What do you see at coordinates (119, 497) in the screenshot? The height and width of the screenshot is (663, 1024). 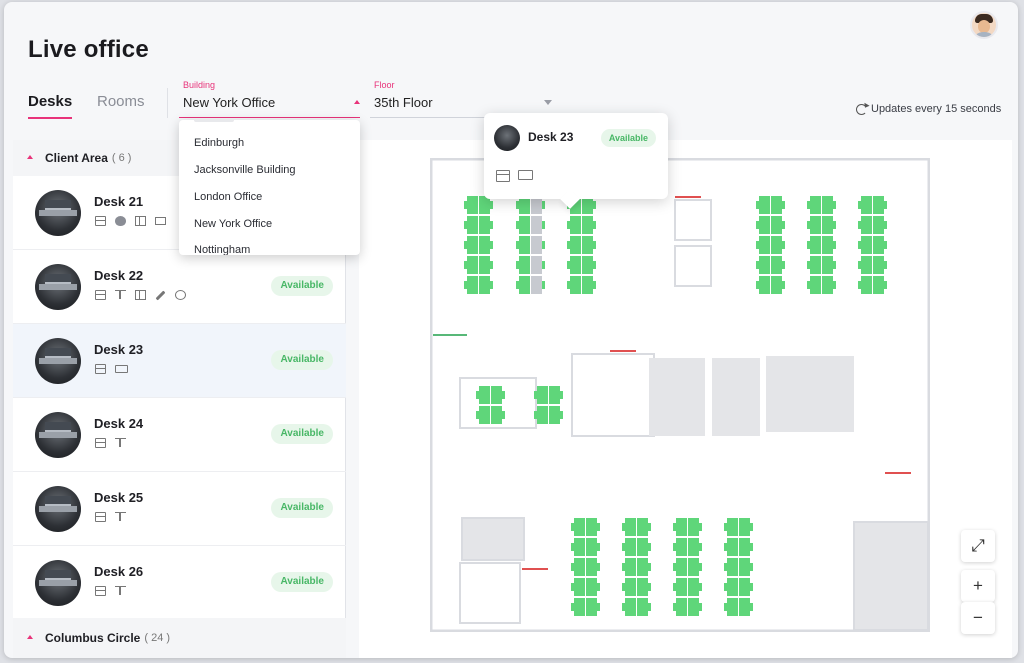 I see `desk-name: Desk 25` at bounding box center [119, 497].